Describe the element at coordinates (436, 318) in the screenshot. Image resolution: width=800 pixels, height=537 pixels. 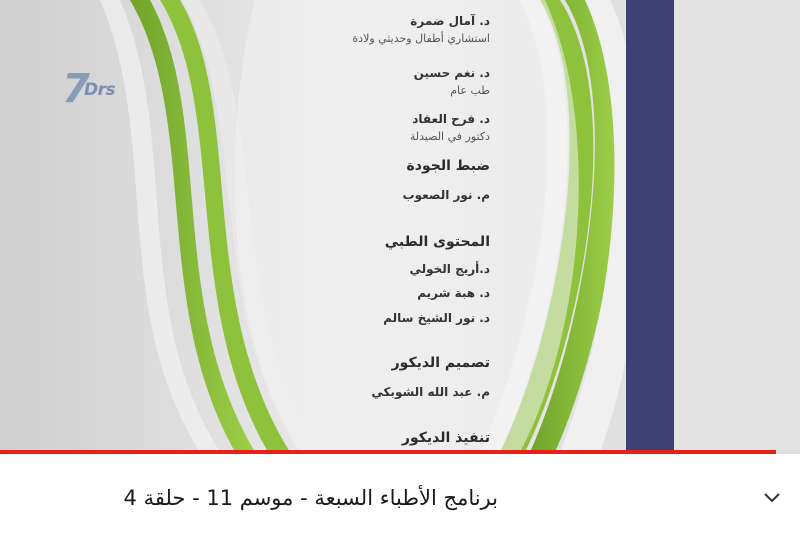
I see `credit-name: د. نور الشيخ سالم` at that location.